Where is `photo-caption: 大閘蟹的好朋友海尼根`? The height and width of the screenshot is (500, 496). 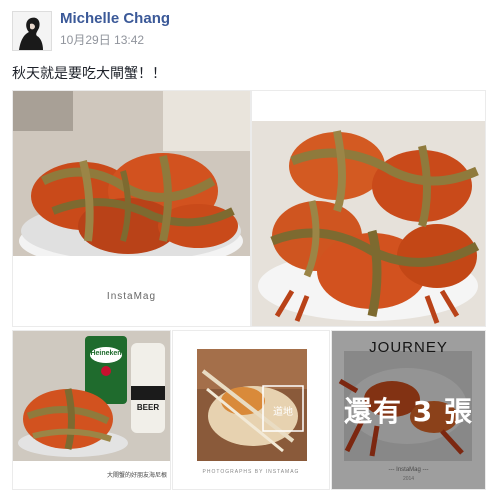
photo-caption: 大閘蟹的好朋友海尼根 is located at coordinates (136, 476).